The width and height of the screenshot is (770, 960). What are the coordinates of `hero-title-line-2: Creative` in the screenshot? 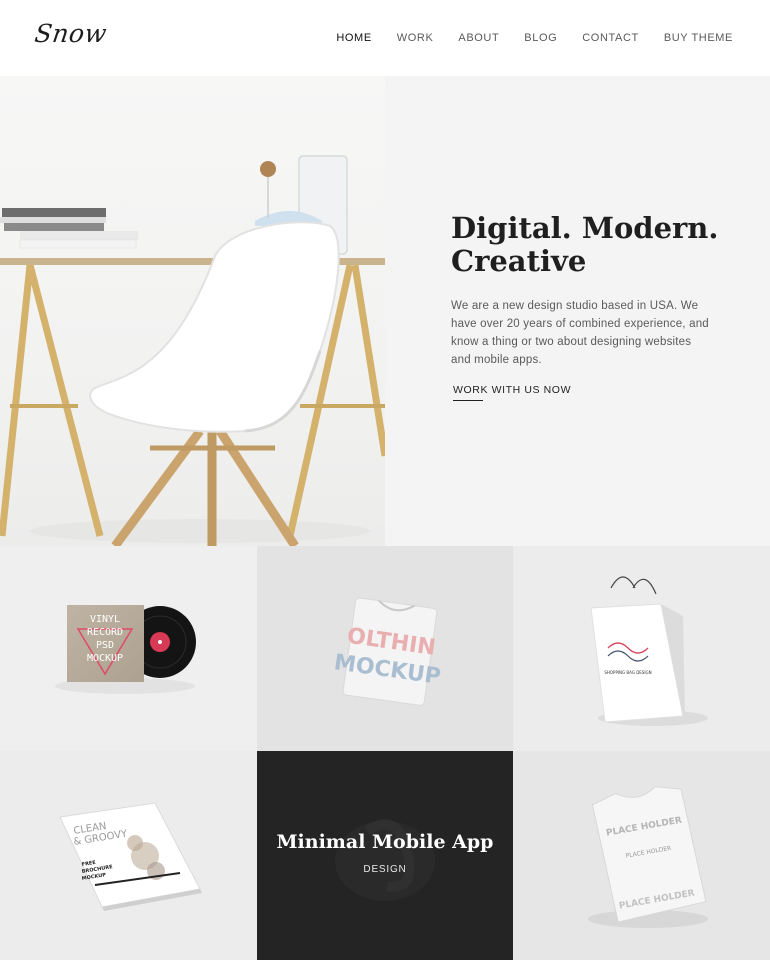 It's located at (519, 261).